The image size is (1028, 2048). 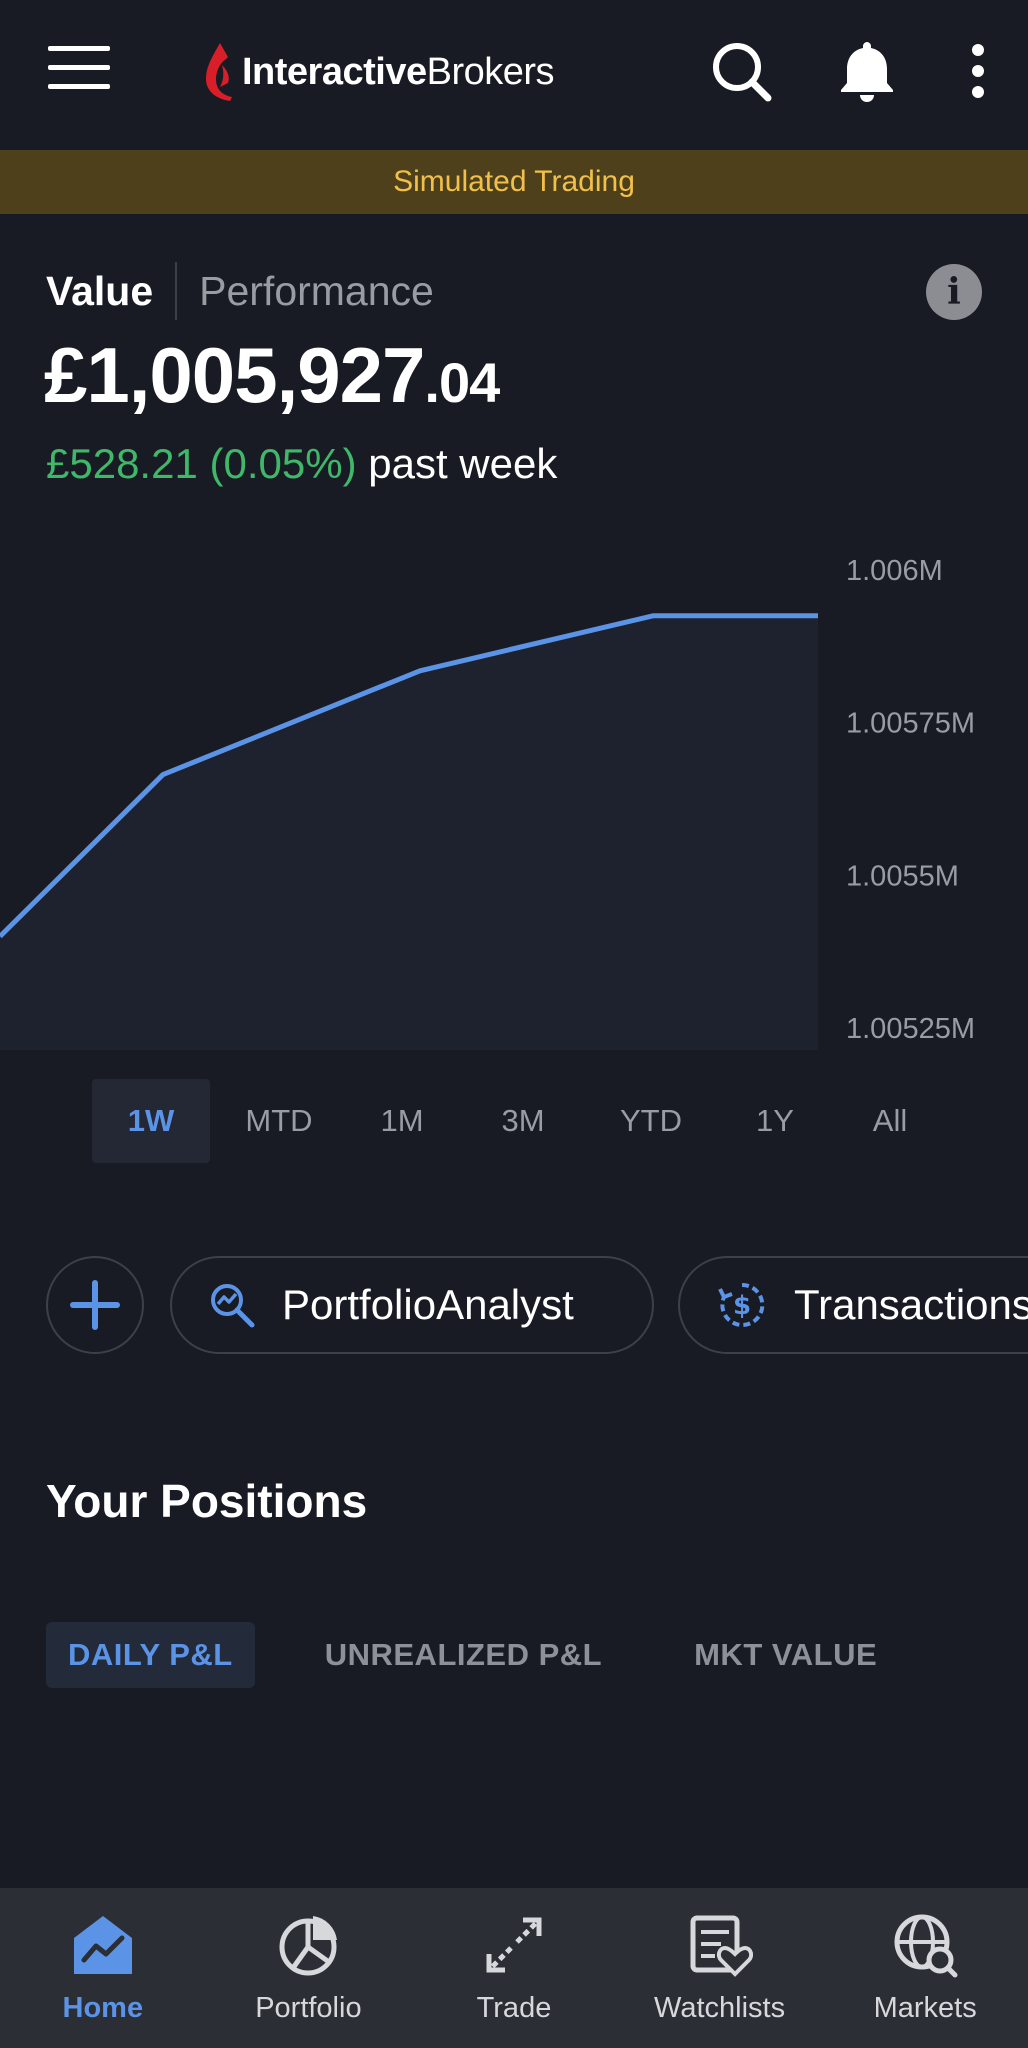 What do you see at coordinates (110, 291) in the screenshot?
I see `tab-value: Value` at bounding box center [110, 291].